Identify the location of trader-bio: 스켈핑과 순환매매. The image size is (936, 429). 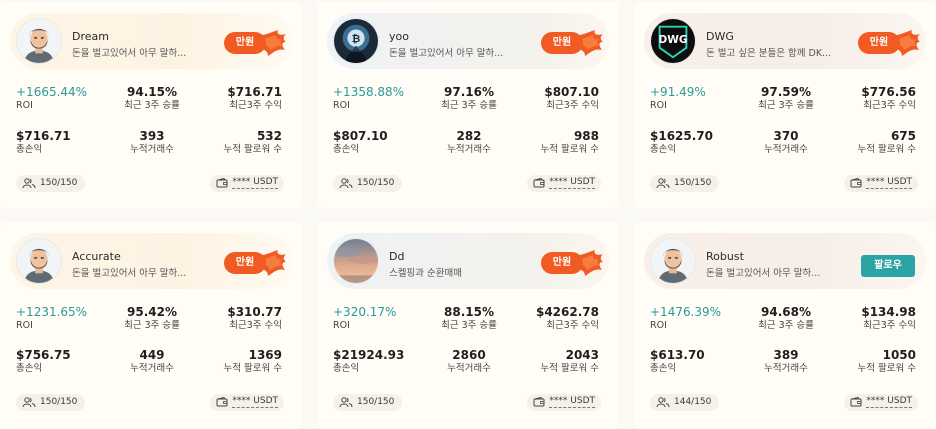
(425, 273).